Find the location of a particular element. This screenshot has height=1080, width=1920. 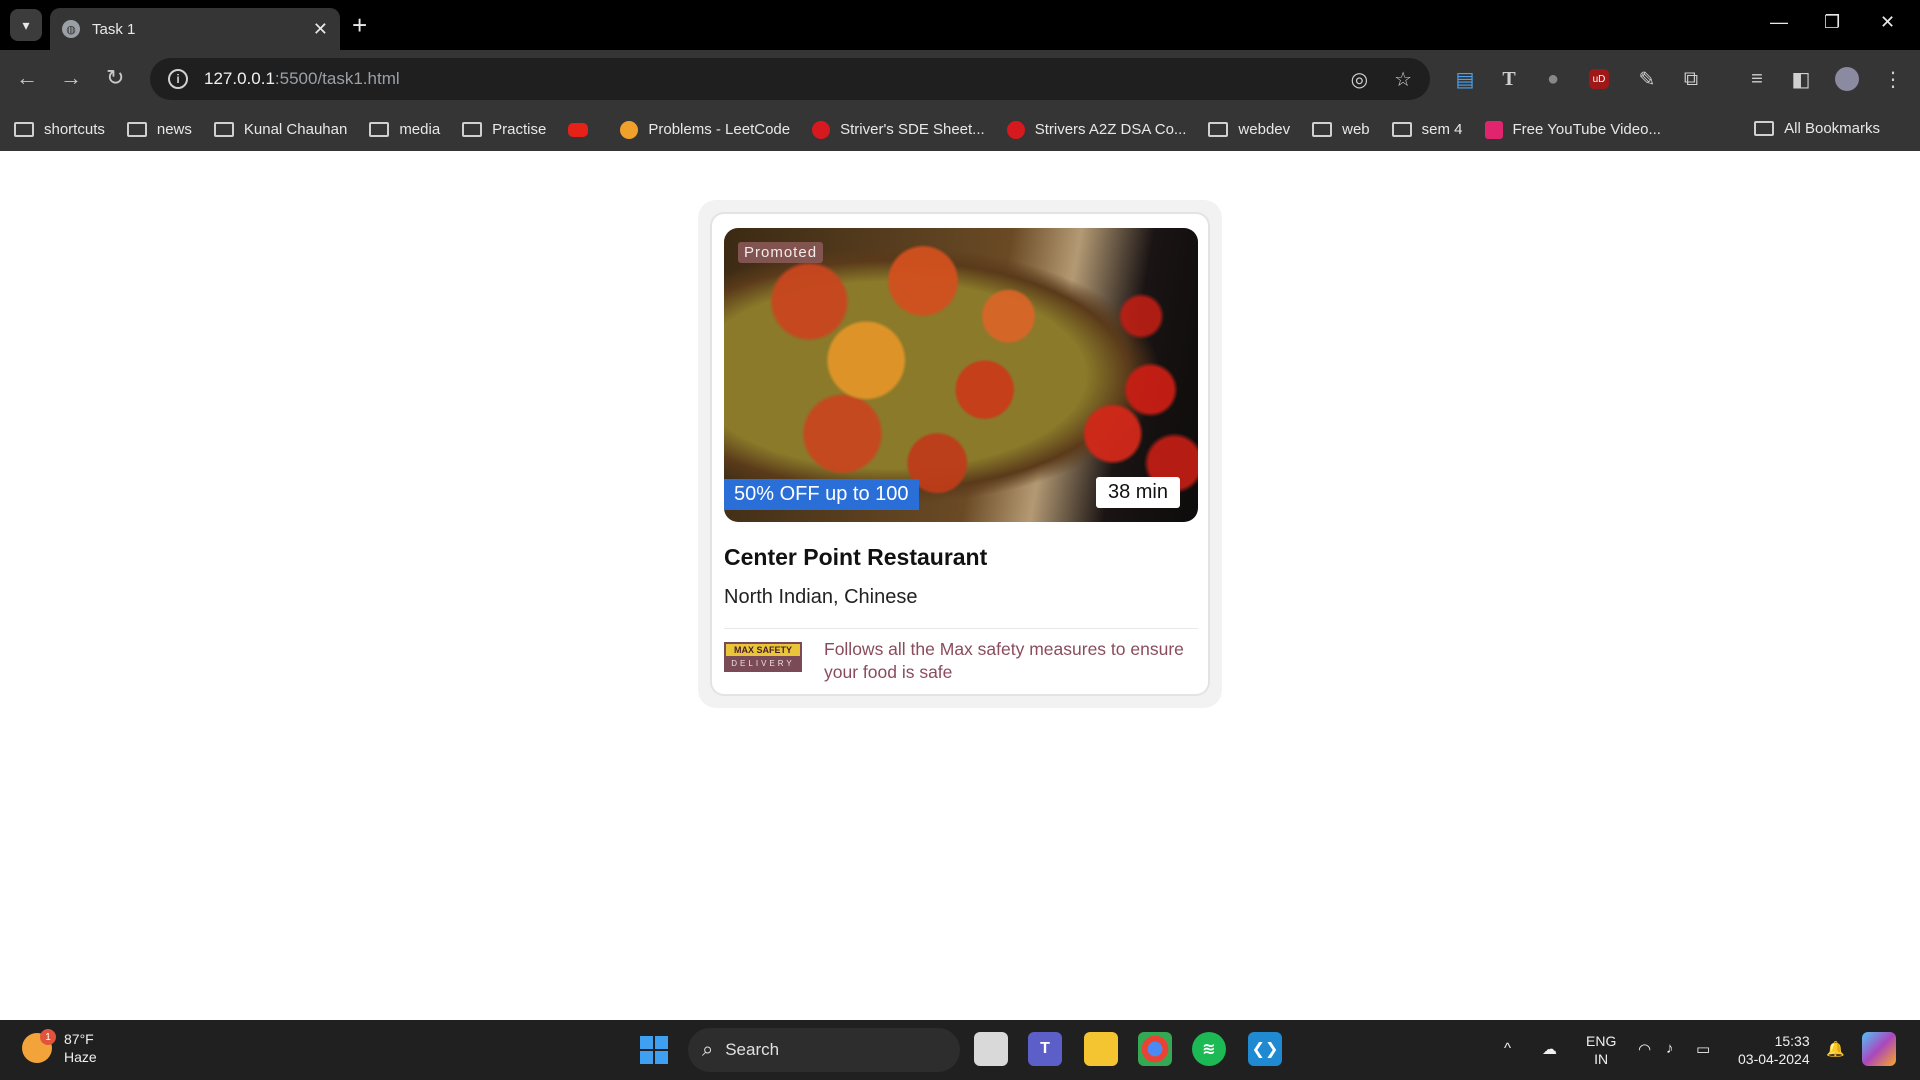

minimize-button: — is located at coordinates (1779, 22).